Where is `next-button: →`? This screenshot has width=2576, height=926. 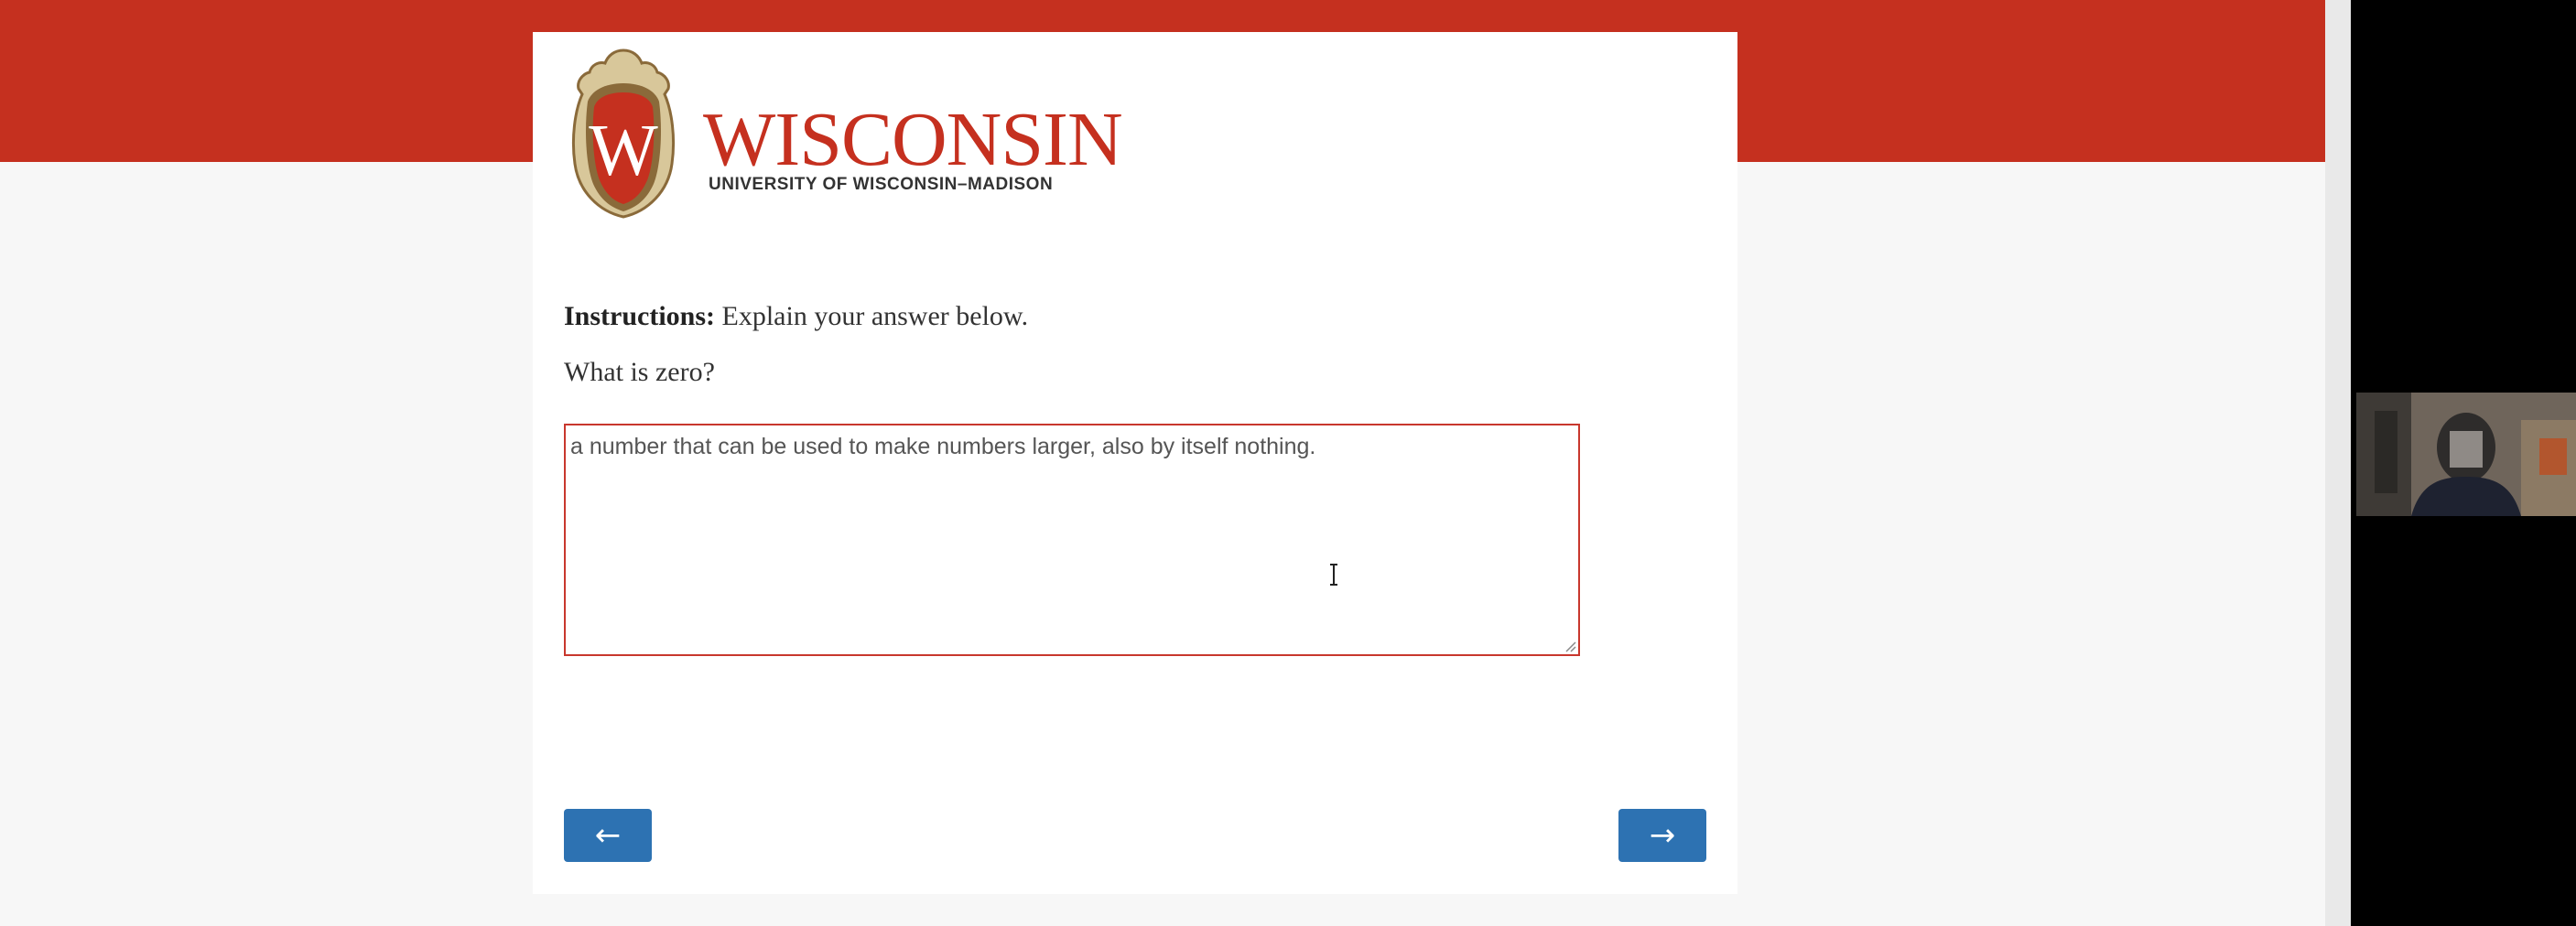 next-button: → is located at coordinates (1662, 835).